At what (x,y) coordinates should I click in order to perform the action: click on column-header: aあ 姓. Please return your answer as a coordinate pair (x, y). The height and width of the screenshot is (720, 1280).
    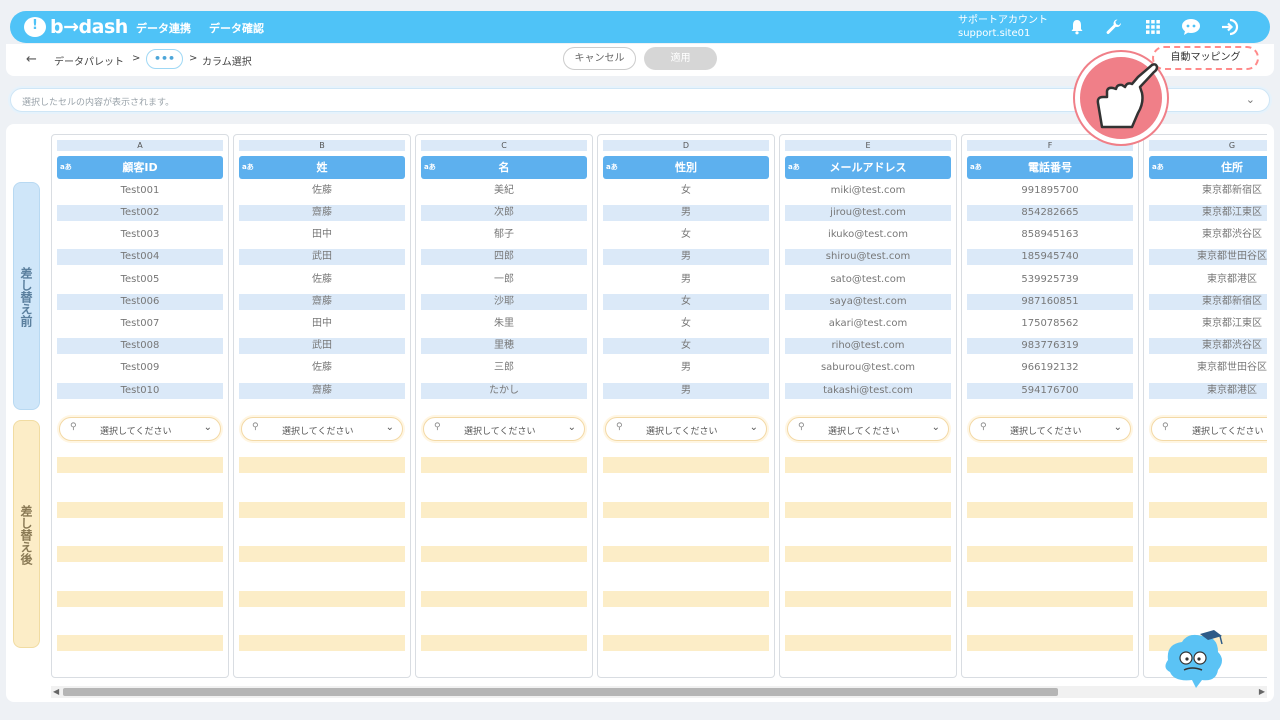
    Looking at the image, I should click on (322, 167).